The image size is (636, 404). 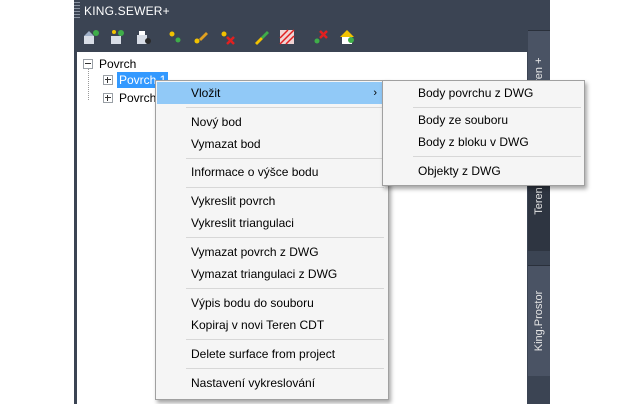 I want to click on toolbar, so click(x=302, y=36).